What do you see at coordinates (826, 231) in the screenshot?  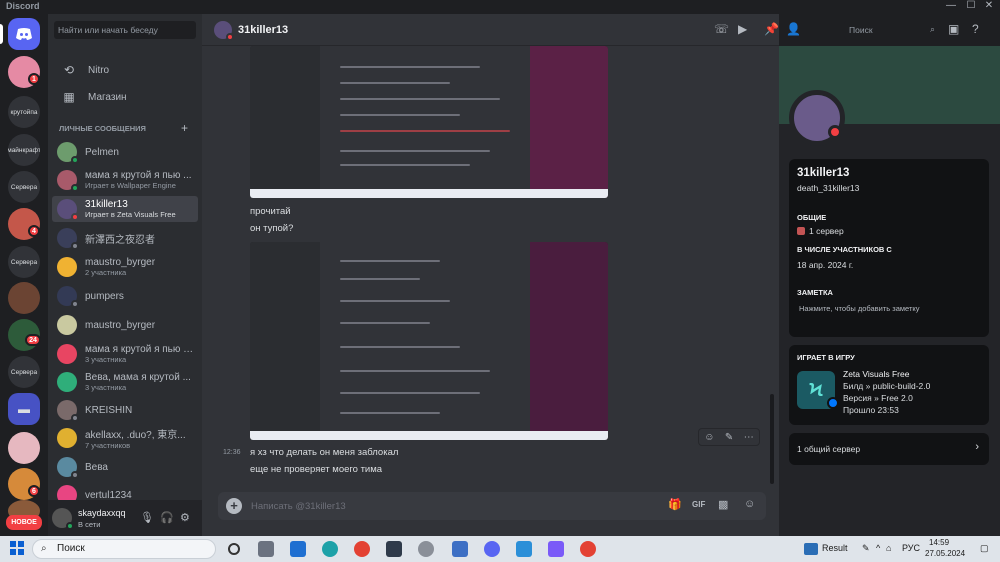 I see `common-value: 1 сервер` at bounding box center [826, 231].